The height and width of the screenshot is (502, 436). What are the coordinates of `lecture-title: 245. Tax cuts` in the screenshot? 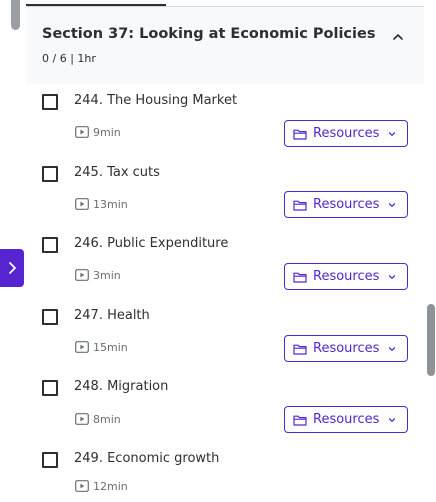 It's located at (117, 172).